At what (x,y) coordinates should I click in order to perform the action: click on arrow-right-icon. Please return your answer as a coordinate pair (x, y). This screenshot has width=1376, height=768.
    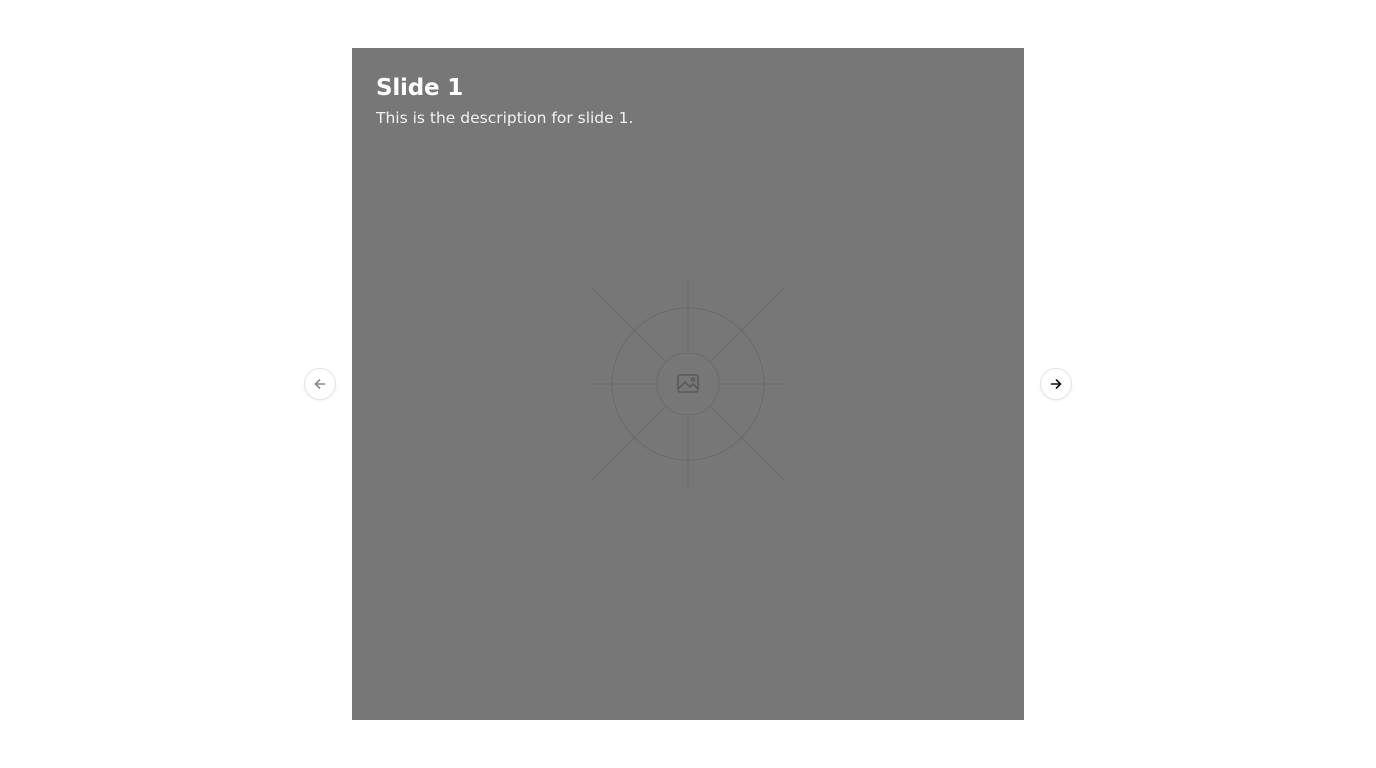
    Looking at the image, I should click on (1056, 384).